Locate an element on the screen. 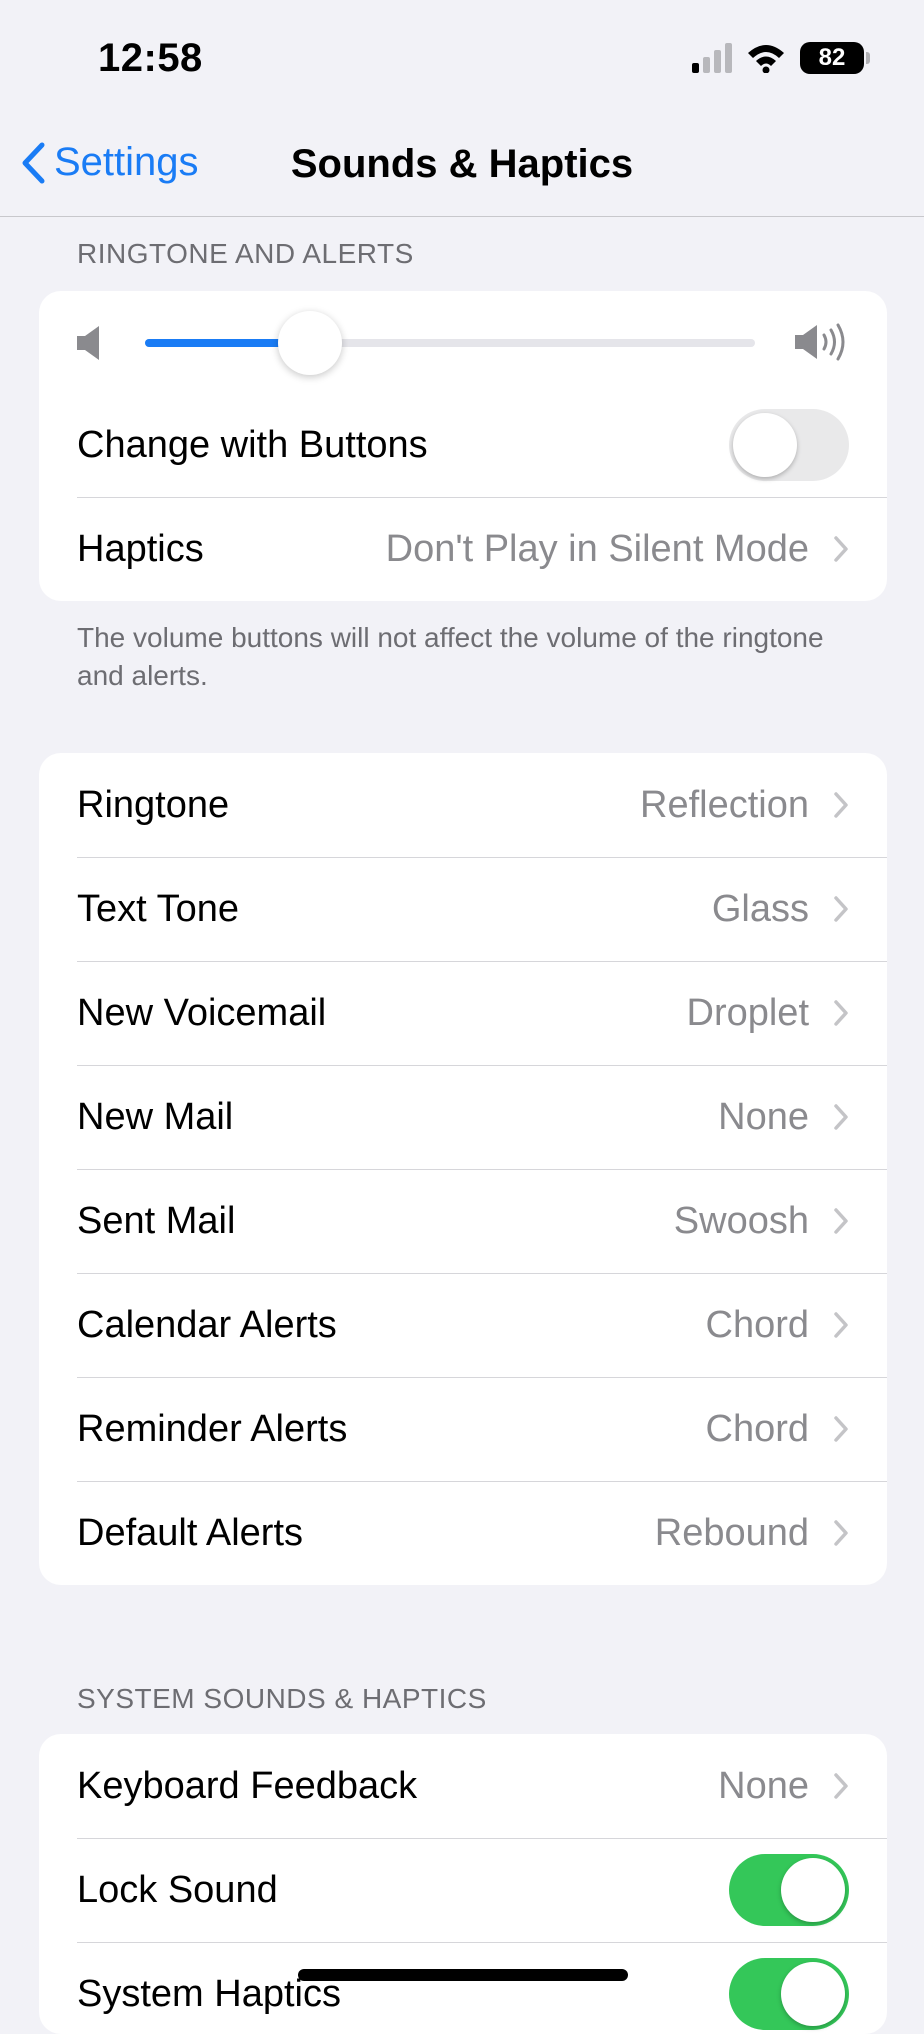  tone-value: Swoosh is located at coordinates (741, 1220).